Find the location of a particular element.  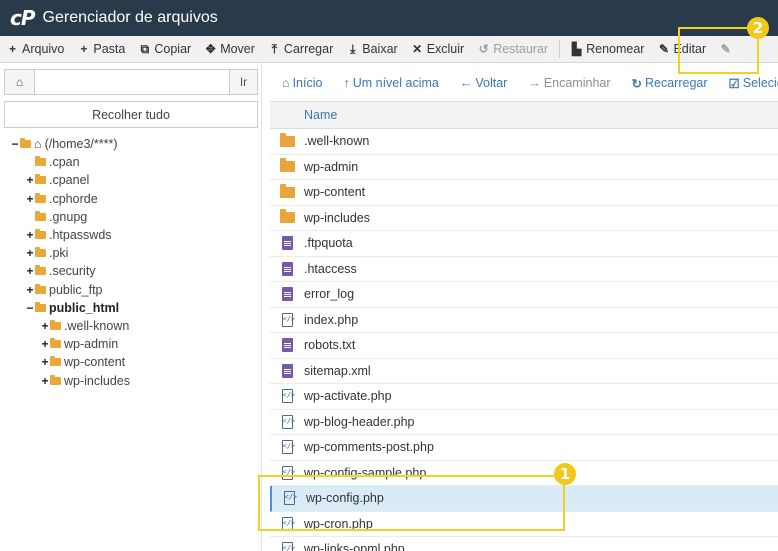

file-row: .ftpquota is located at coordinates (524, 244).